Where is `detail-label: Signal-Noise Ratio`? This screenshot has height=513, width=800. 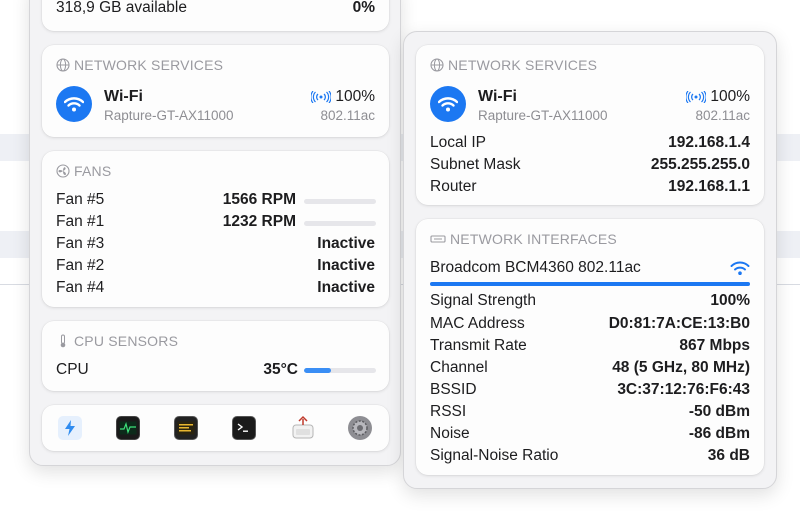
detail-label: Signal-Noise Ratio is located at coordinates (494, 455).